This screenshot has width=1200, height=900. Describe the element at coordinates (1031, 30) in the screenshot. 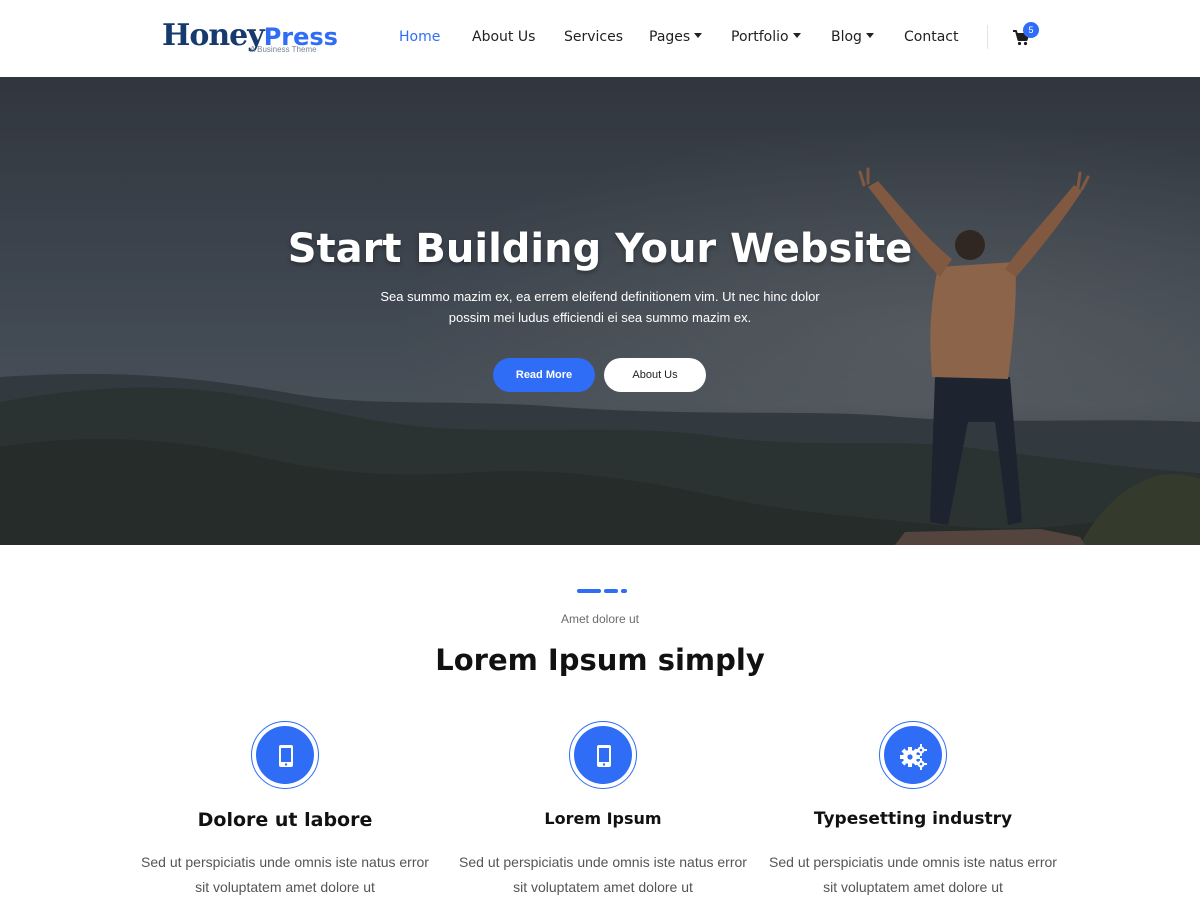

I see `cart-count-badge: 5` at that location.